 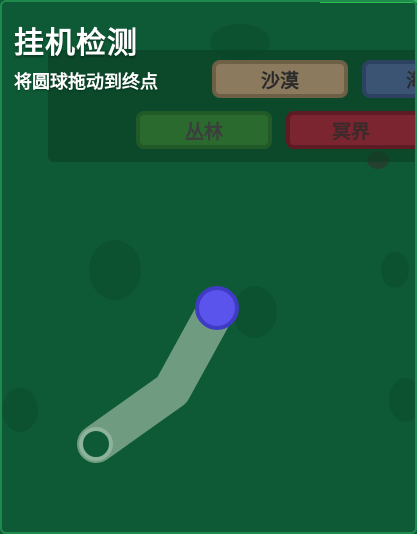 I want to click on goal-circle, so click(x=96, y=444).